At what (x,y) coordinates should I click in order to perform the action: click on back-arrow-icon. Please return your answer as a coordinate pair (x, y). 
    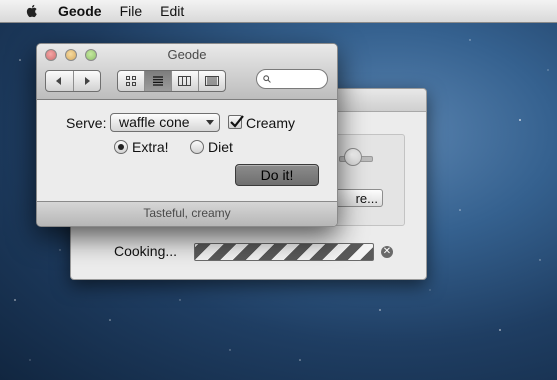
    Looking at the image, I should click on (59, 81).